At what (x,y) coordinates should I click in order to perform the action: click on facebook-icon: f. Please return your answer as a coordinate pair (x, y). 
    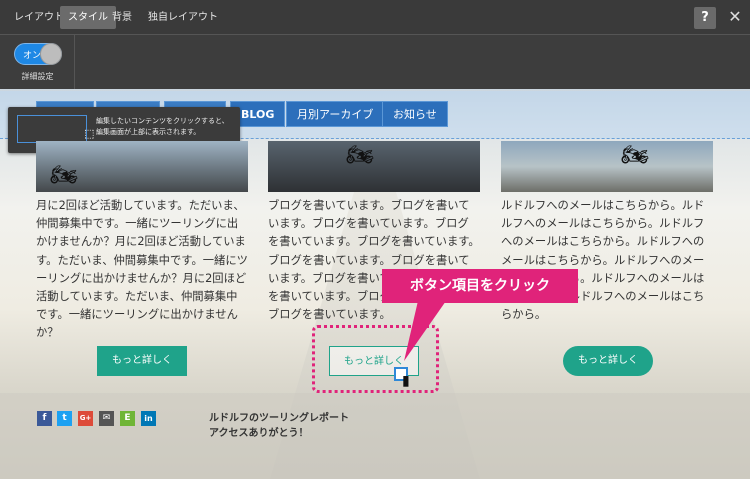
    Looking at the image, I should click on (44, 418).